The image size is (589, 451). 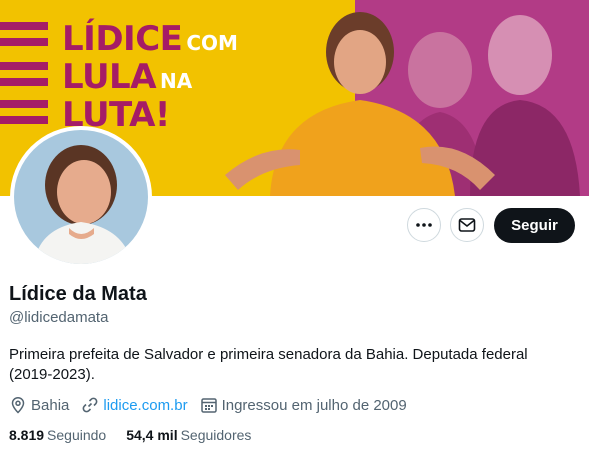 I want to click on joined-date: Ingressou em julho de 2009, so click(x=303, y=405).